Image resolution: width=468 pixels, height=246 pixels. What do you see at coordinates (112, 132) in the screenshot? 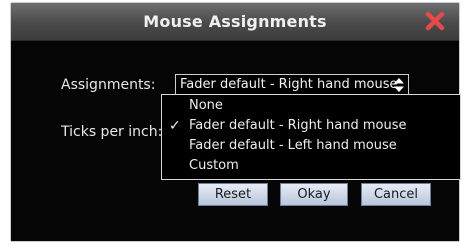
I see `ticks-per-inch-label: Ticks per inch:` at bounding box center [112, 132].